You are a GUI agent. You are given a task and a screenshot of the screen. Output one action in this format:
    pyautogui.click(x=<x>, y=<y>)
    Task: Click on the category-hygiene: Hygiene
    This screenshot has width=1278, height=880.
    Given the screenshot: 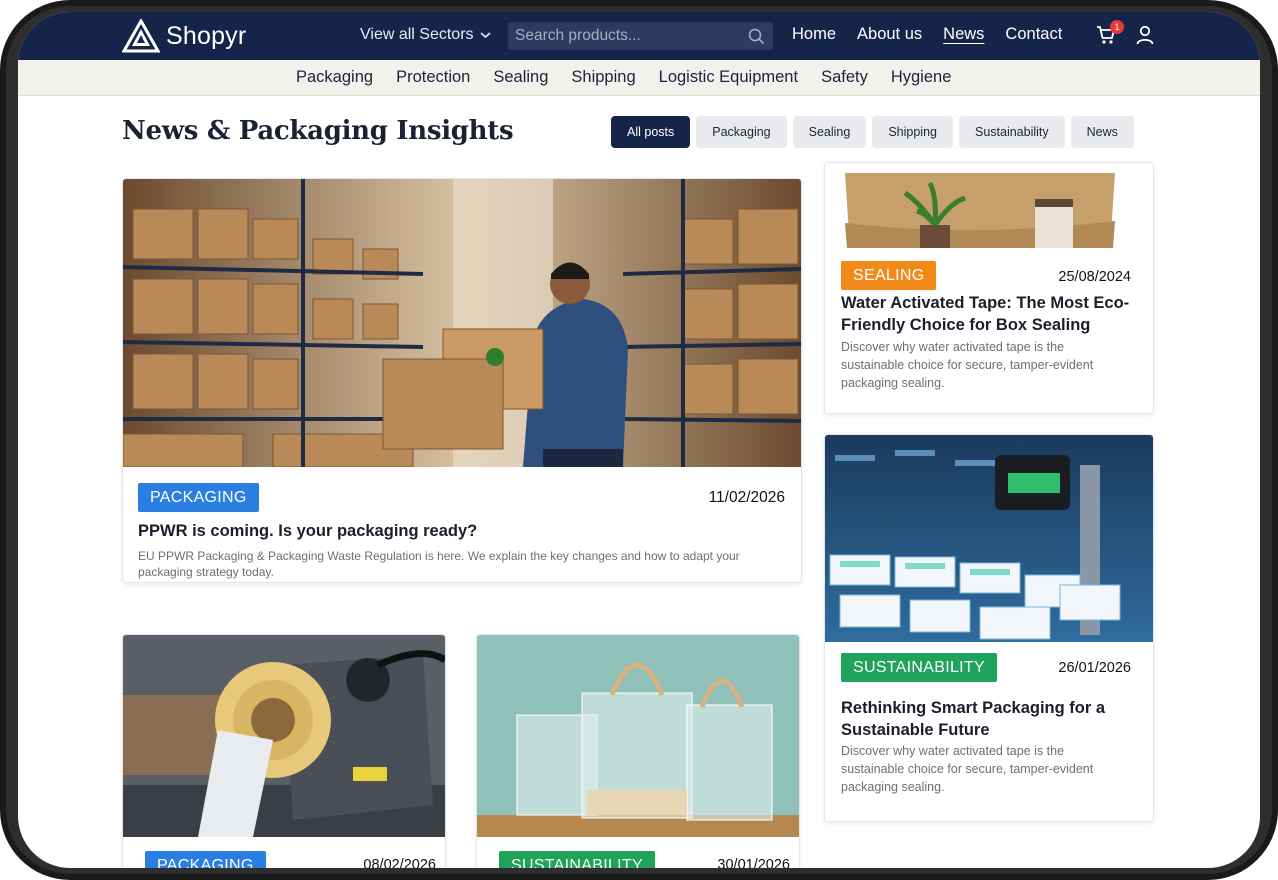 What is the action you would take?
    pyautogui.click(x=921, y=77)
    